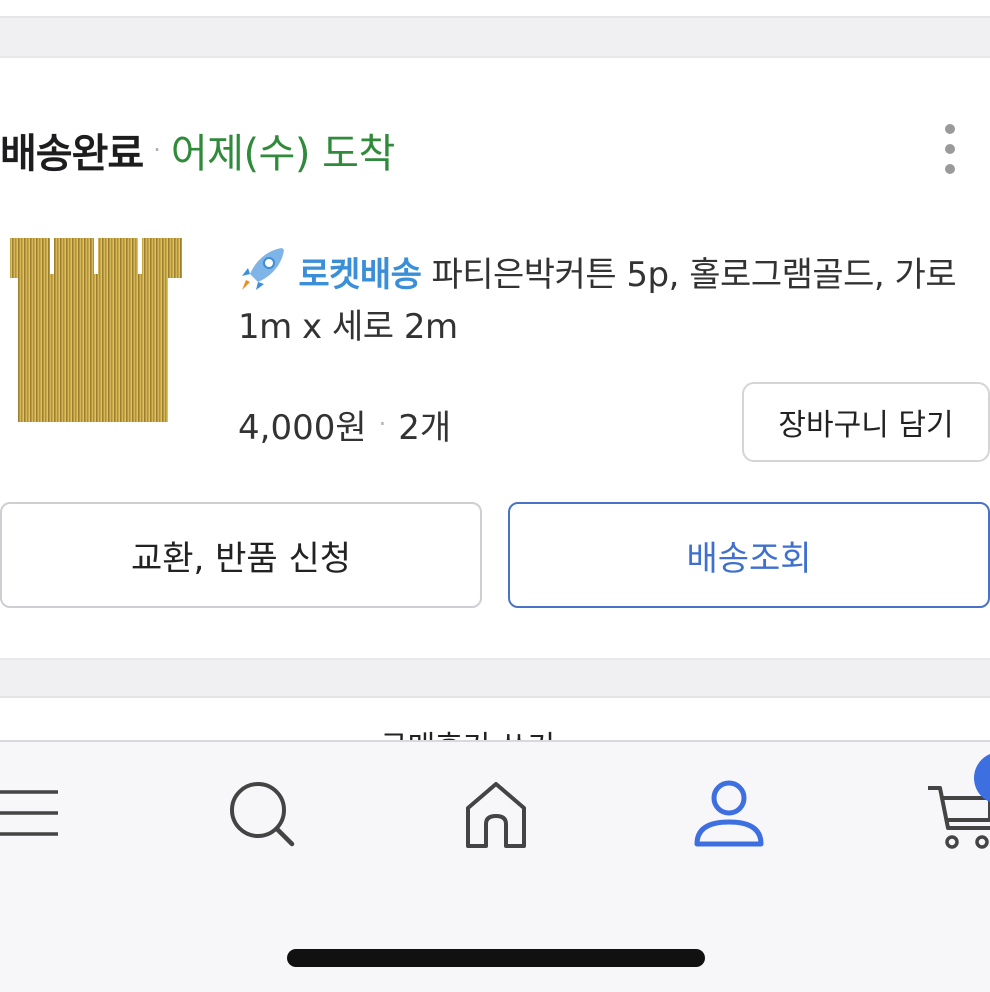 This screenshot has height=992, width=990. I want to click on tab-home, so click(496, 816).